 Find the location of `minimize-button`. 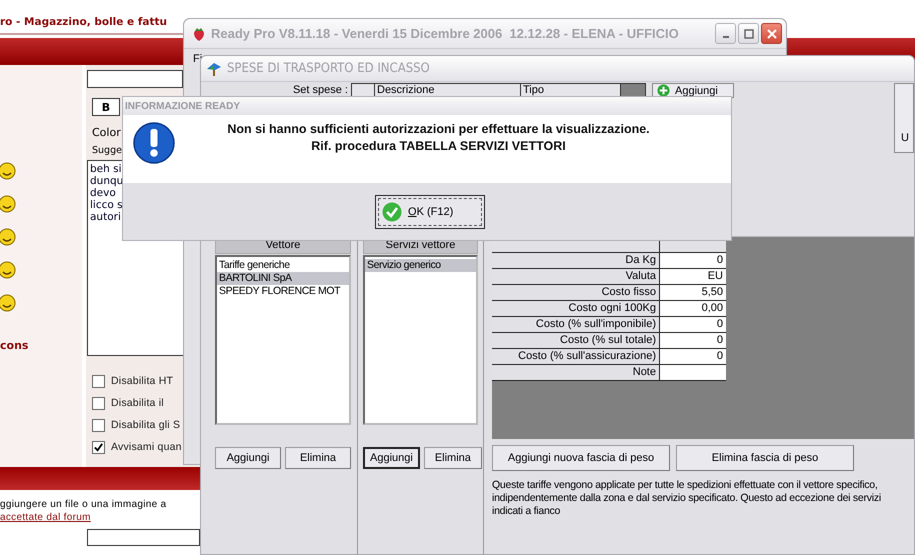

minimize-button is located at coordinates (725, 33).